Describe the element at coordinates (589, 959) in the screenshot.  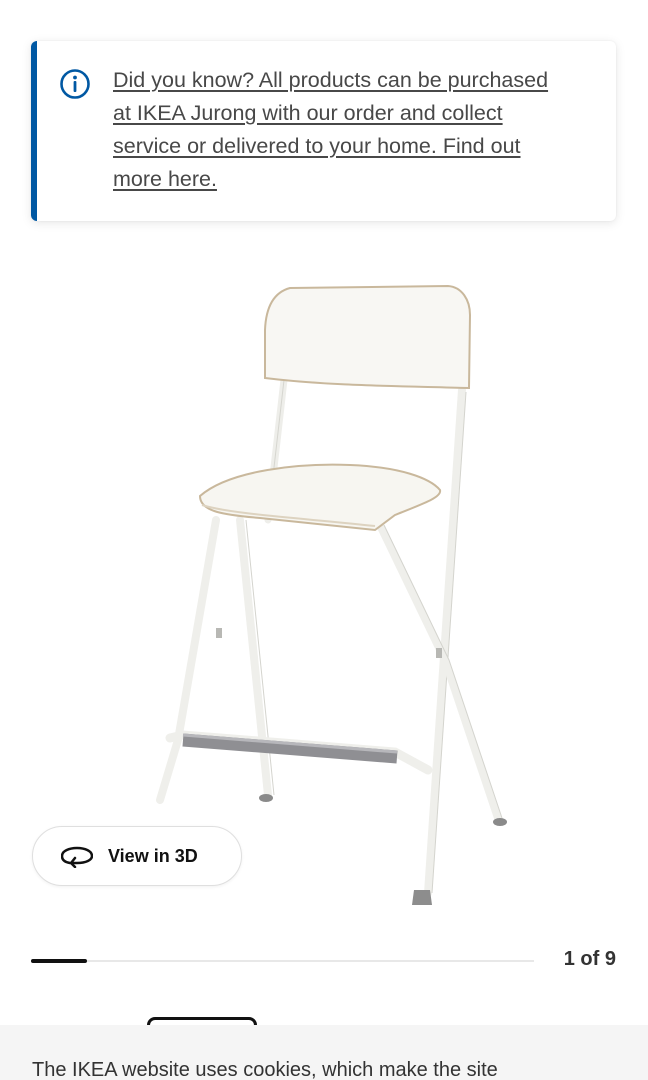
I see `gallery-counter: 1 of 9` at that location.